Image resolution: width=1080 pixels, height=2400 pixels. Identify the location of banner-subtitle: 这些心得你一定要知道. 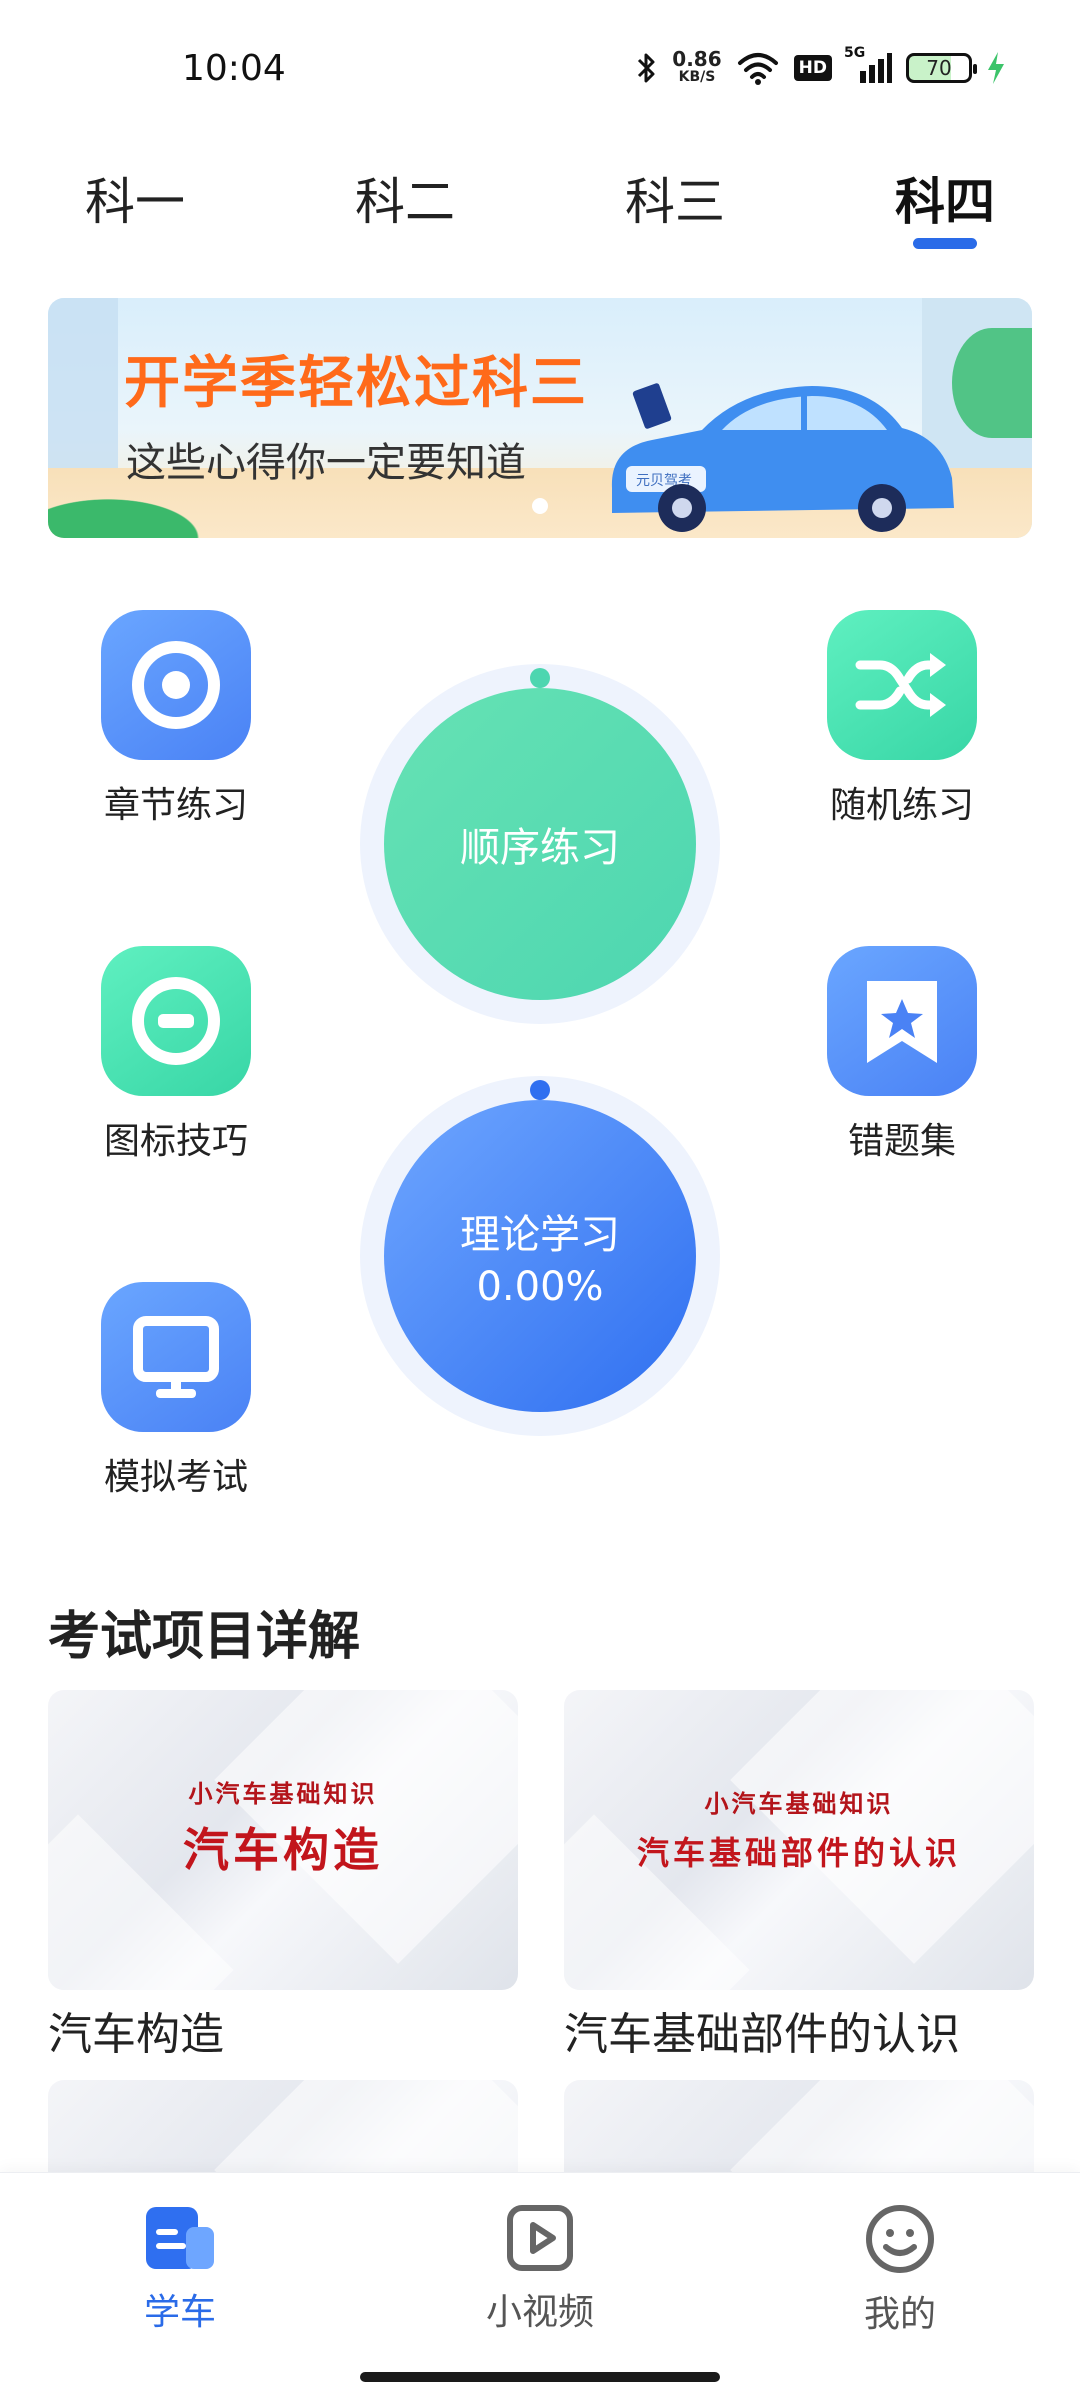
(326, 463).